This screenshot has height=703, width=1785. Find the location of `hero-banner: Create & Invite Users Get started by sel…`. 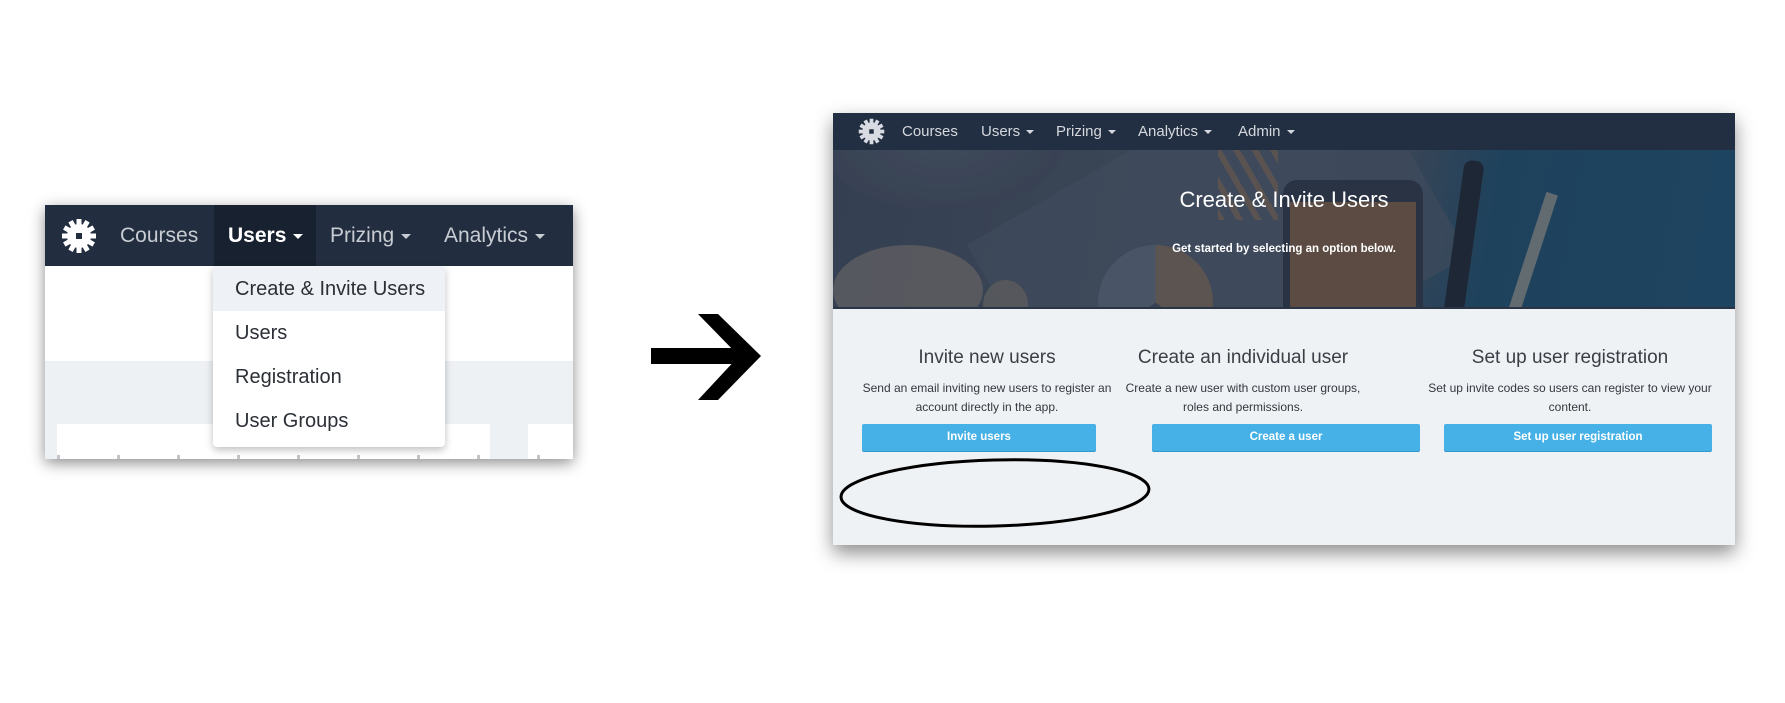

hero-banner: Create & Invite Users Get started by sel… is located at coordinates (1284, 229).